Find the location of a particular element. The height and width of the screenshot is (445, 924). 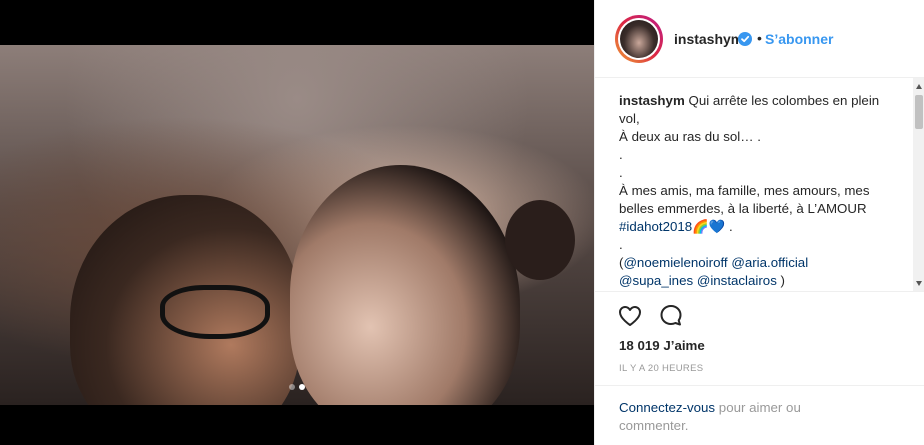

caption-paren-close: ) is located at coordinates (782, 280).